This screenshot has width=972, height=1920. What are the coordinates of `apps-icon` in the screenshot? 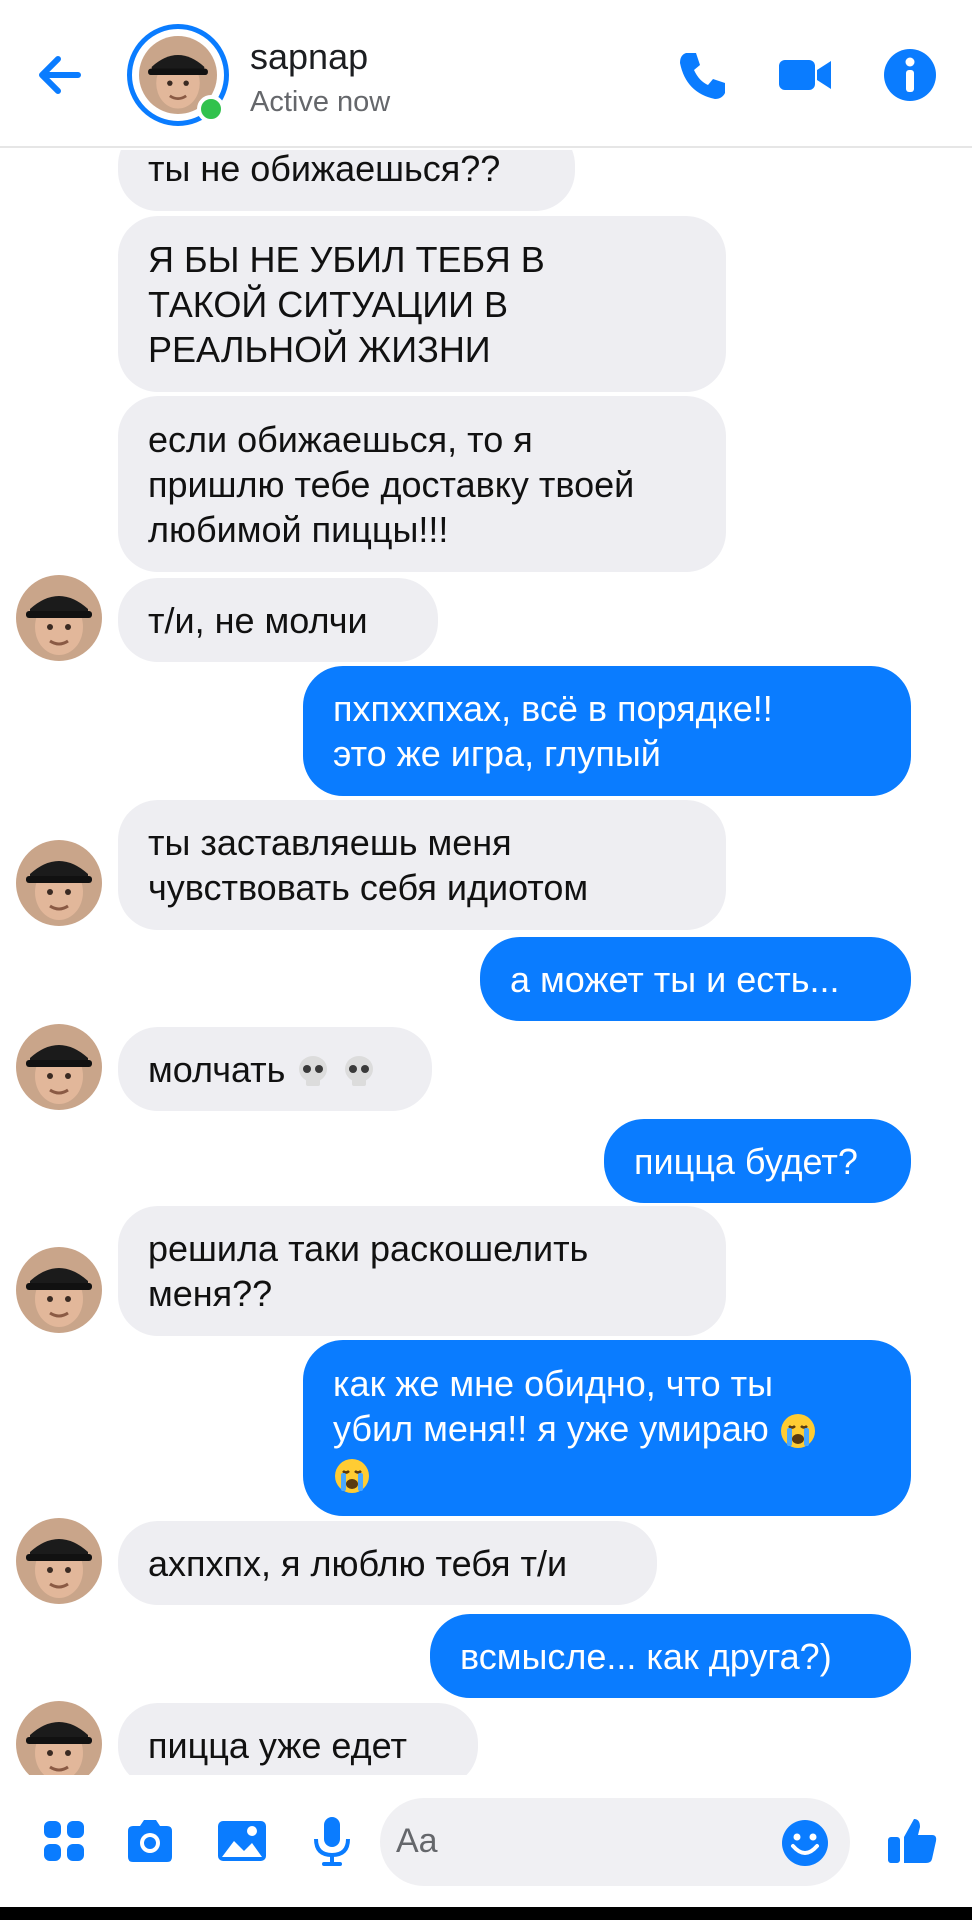 It's located at (64, 1841).